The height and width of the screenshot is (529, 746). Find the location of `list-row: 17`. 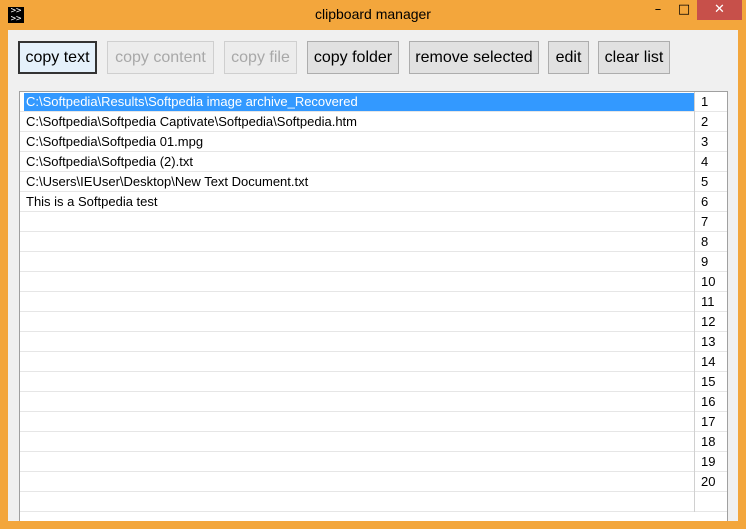

list-row: 17 is located at coordinates (373, 422).